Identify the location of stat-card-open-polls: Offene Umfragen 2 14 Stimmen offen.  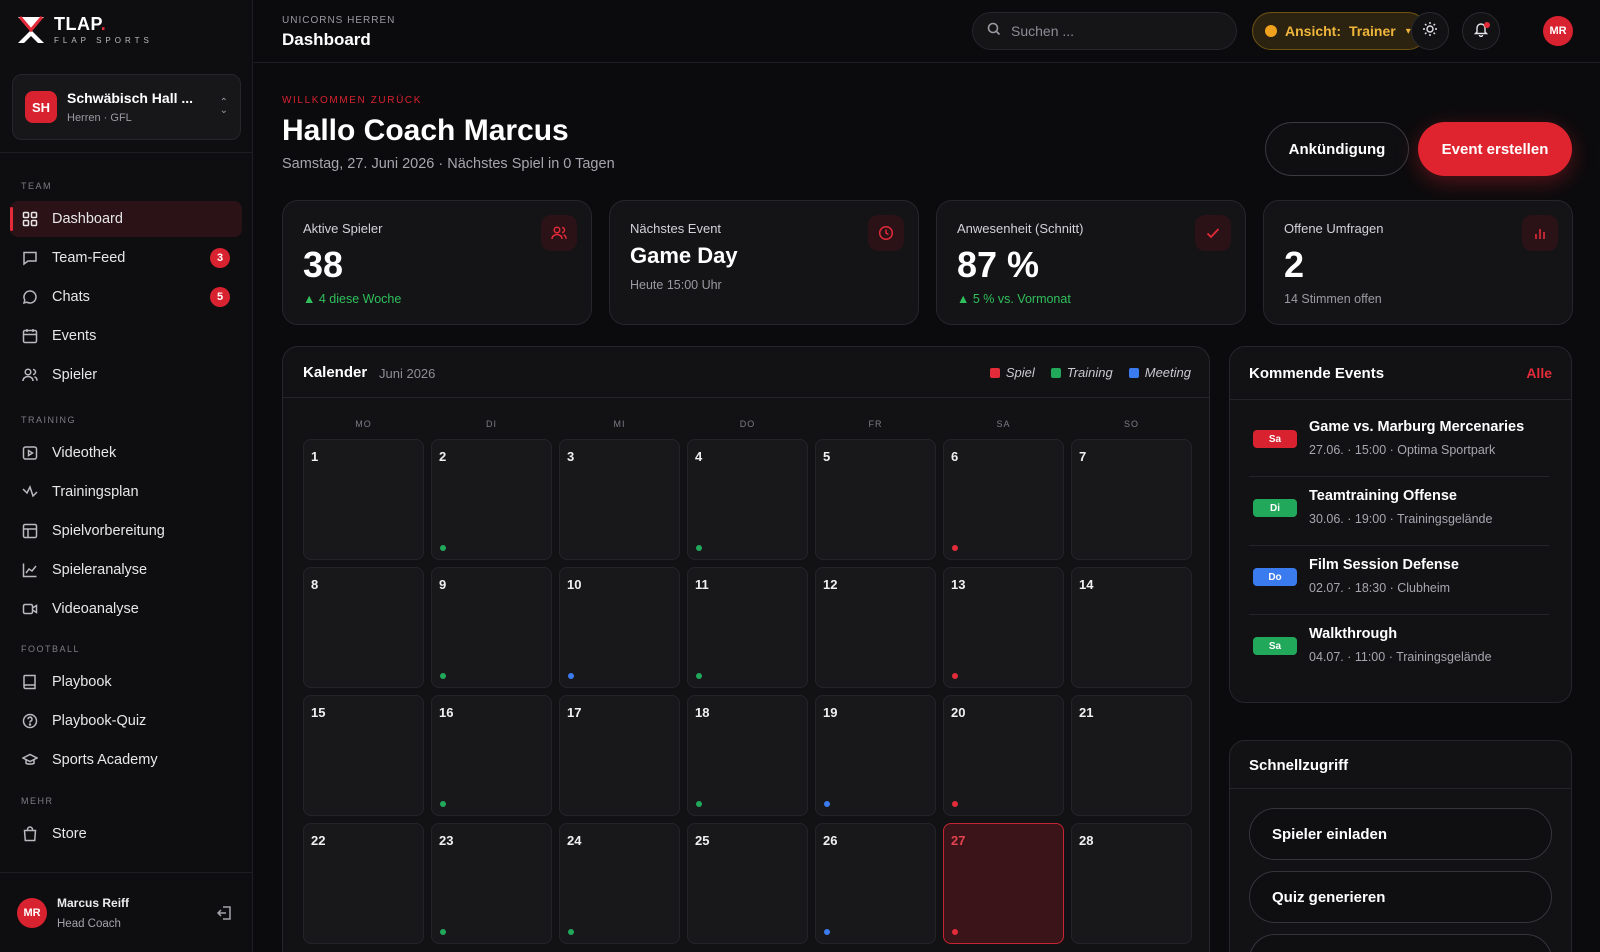
(1418, 262).